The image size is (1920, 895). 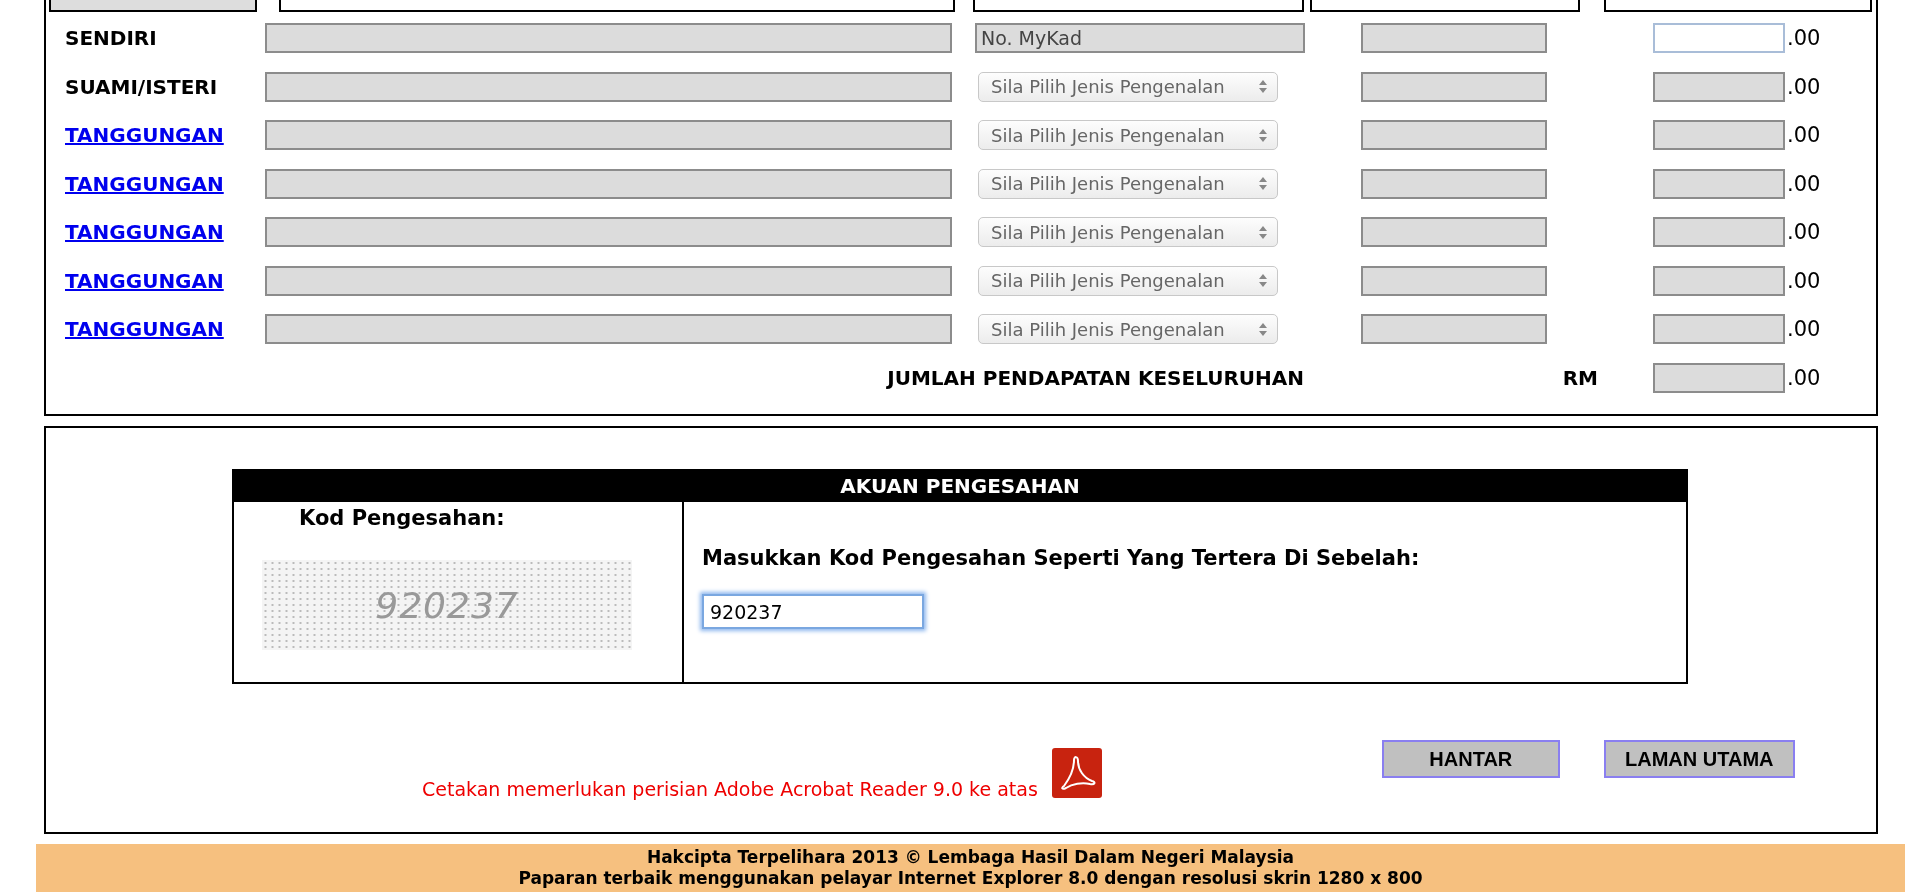 What do you see at coordinates (1699, 759) in the screenshot?
I see `home-button: LAMAN UTAMA` at bounding box center [1699, 759].